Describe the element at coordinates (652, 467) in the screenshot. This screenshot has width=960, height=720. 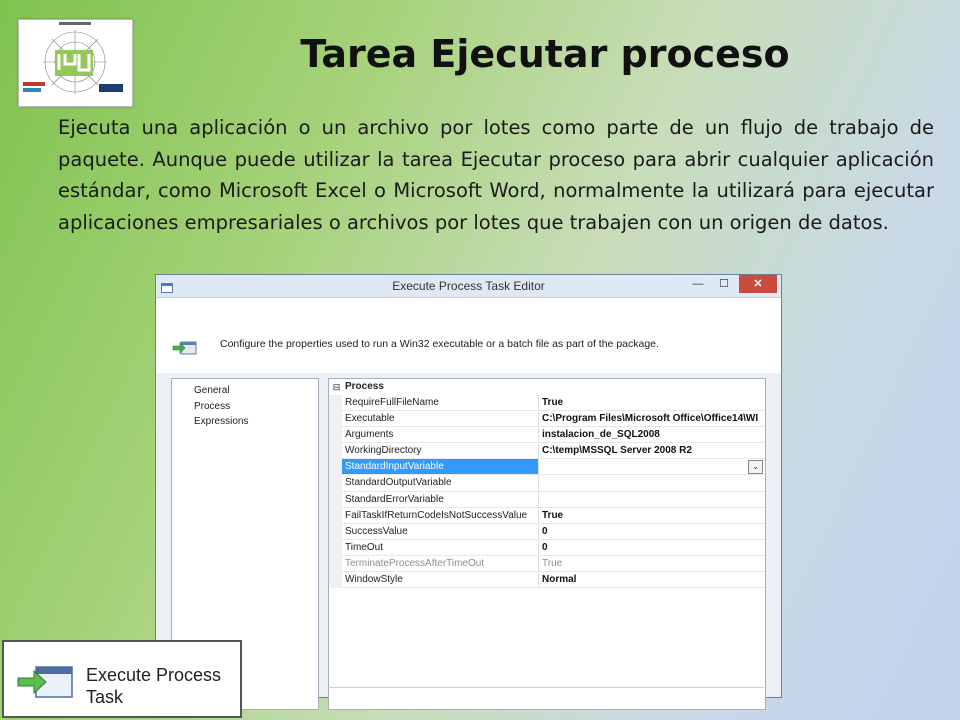
I see `property-value-dropdown: ⌄` at that location.